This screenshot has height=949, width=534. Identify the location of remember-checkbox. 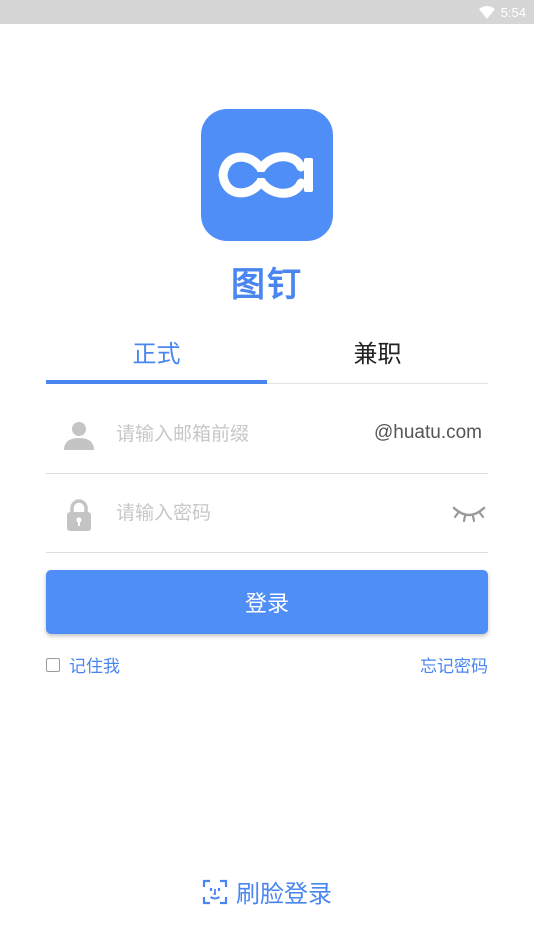
(53, 664).